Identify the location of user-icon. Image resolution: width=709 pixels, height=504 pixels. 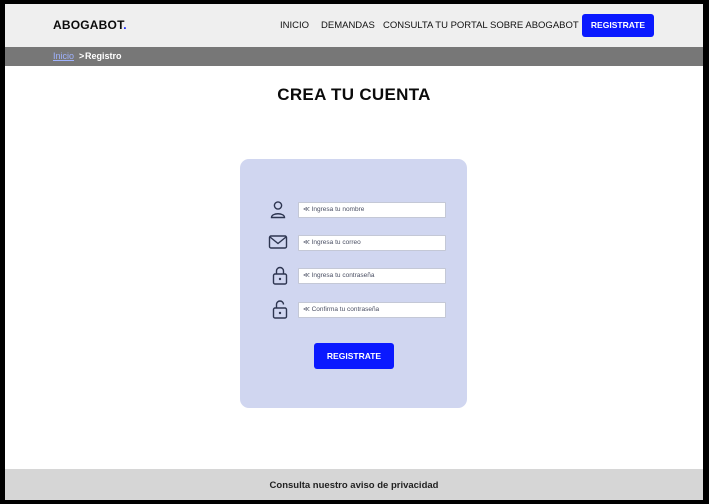
(278, 209).